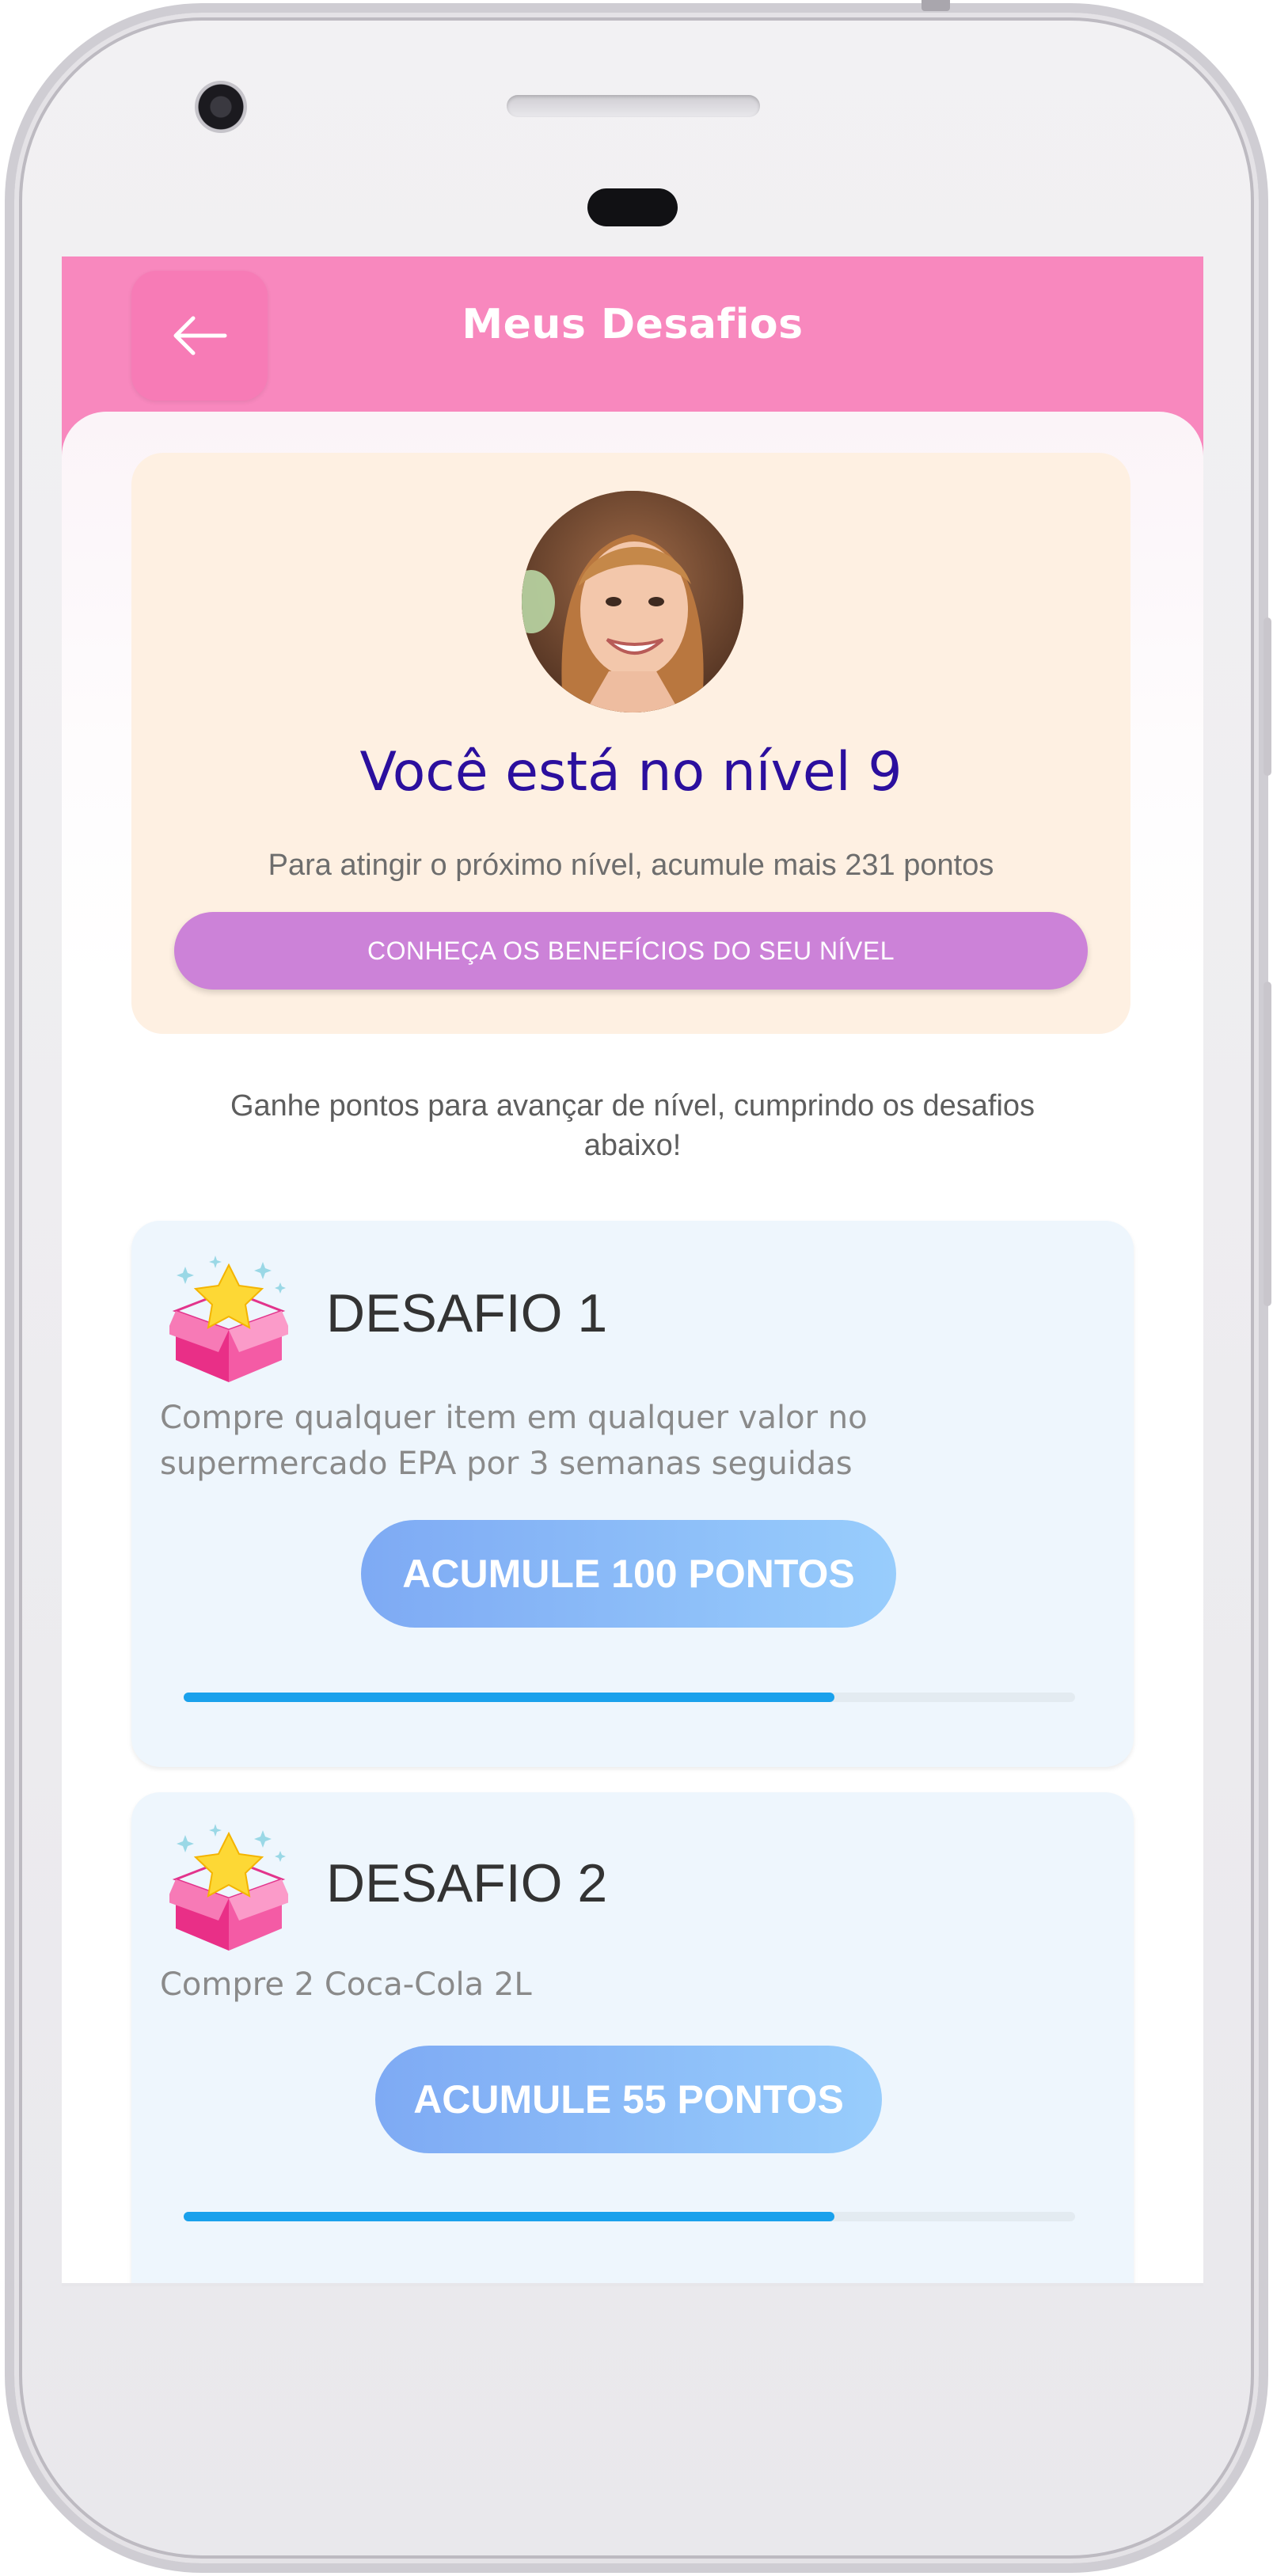 The image size is (1273, 2576). I want to click on challenge-title: DESAFIO 2, so click(467, 1883).